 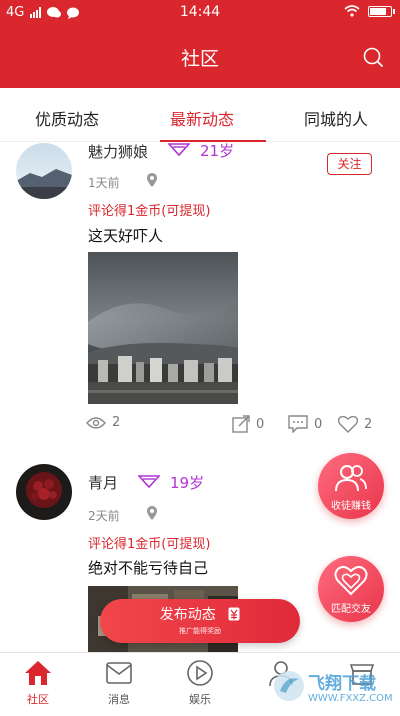 What do you see at coordinates (200, 673) in the screenshot?
I see `play-icon` at bounding box center [200, 673].